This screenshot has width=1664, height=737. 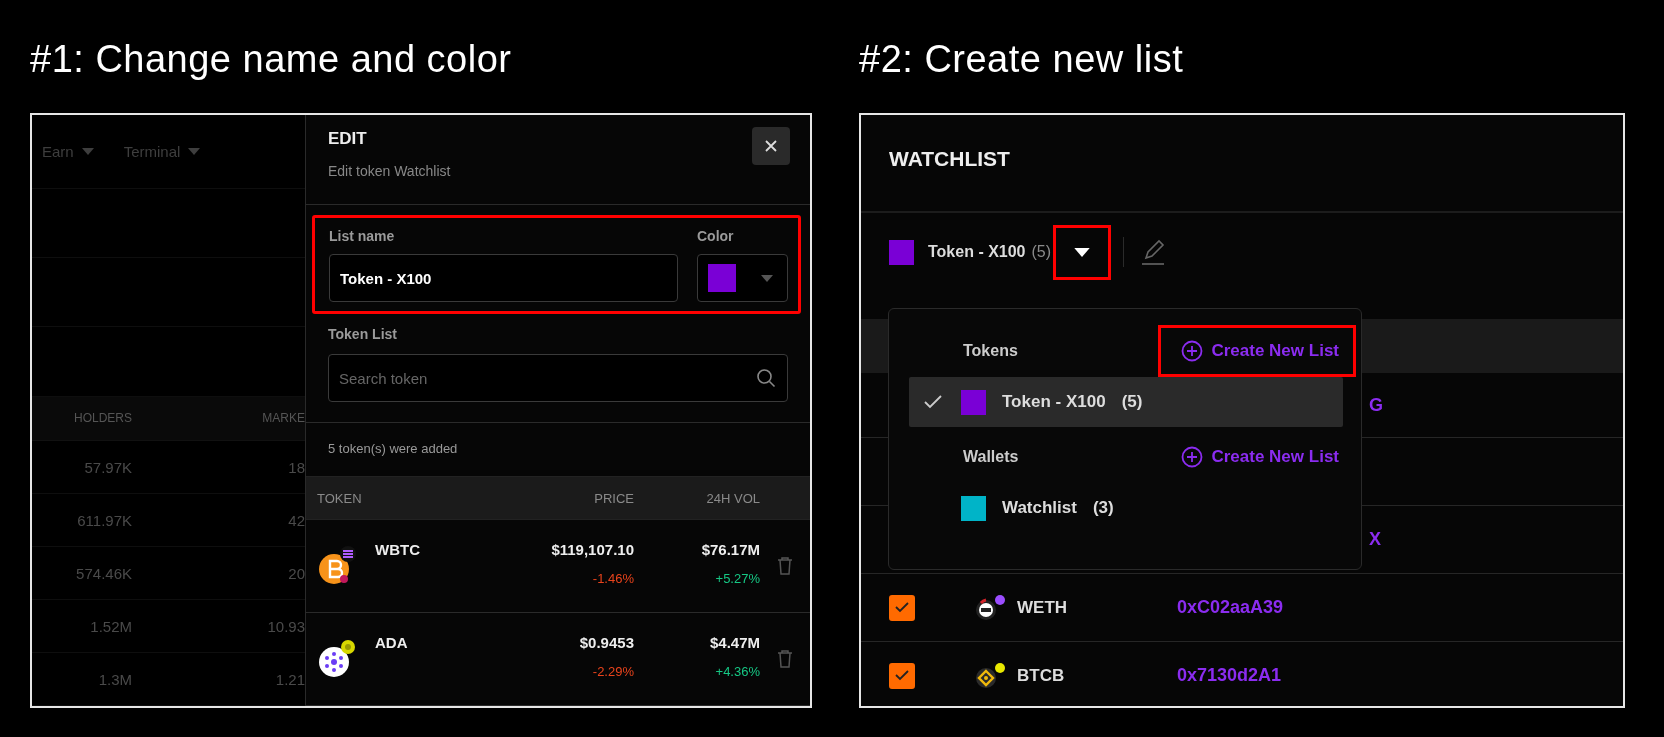 What do you see at coordinates (393, 449) in the screenshot?
I see `added-count-note: 5 token(s) were added` at bounding box center [393, 449].